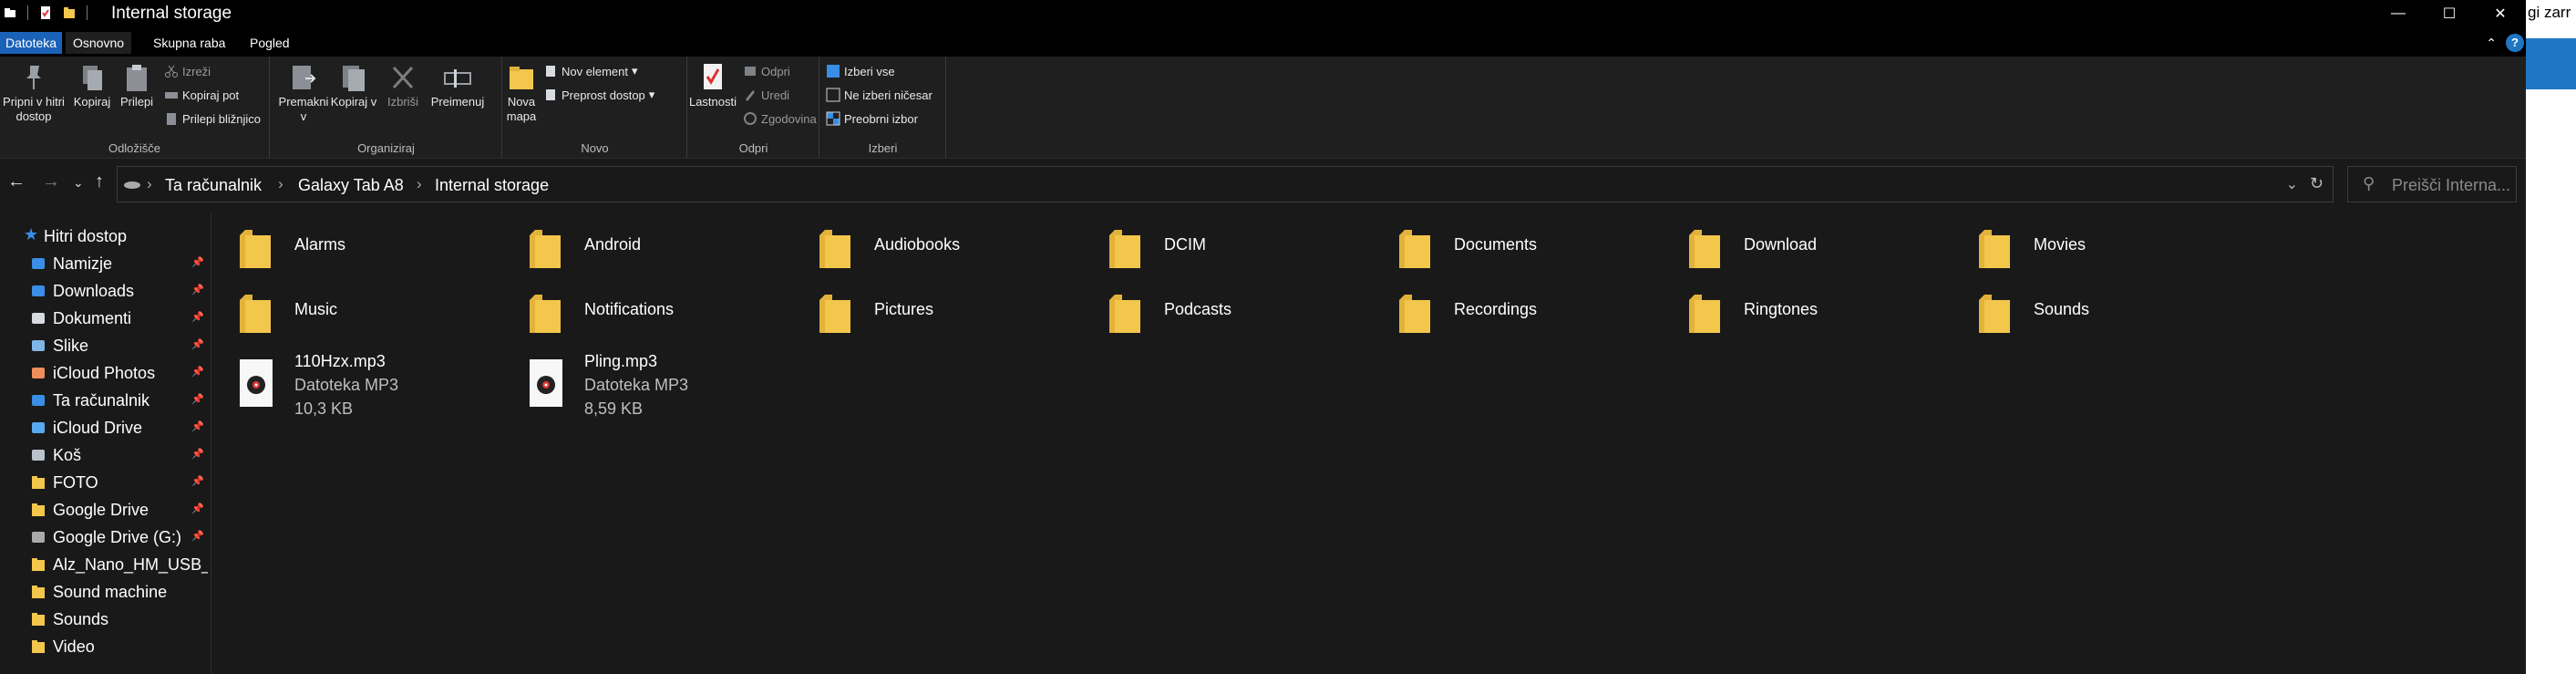 Image resolution: width=2576 pixels, height=674 pixels. I want to click on sidebar-item: Alz_Nano_HM_USB_, so click(105, 564).